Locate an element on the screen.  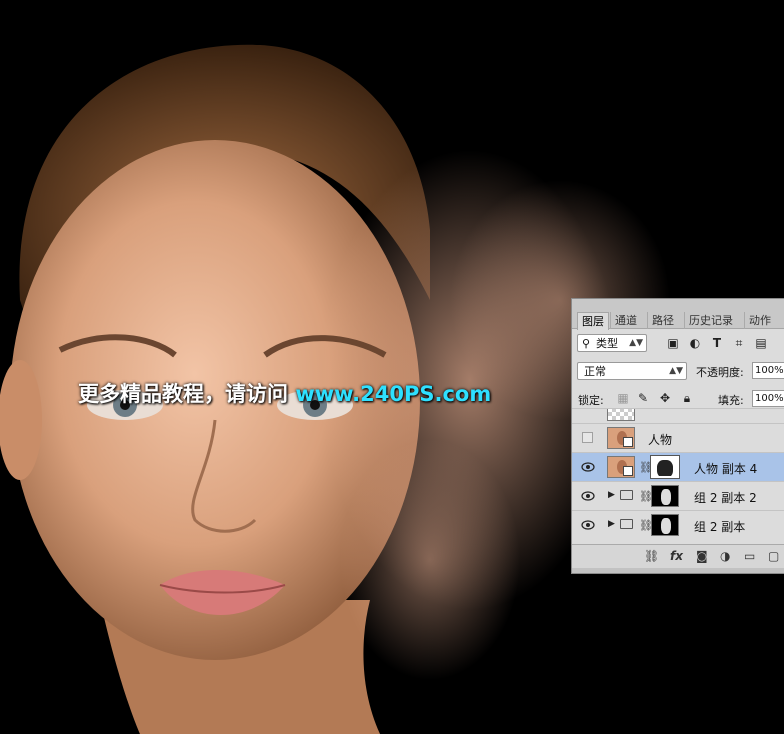
new-layer-icon: ▢ is located at coordinates (773, 556).